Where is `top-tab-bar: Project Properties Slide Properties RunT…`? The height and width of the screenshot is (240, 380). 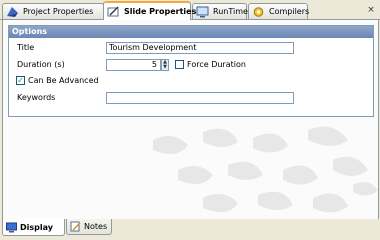
top-tab-bar: Project Properties Slide Properties RunT… is located at coordinates (190, 10).